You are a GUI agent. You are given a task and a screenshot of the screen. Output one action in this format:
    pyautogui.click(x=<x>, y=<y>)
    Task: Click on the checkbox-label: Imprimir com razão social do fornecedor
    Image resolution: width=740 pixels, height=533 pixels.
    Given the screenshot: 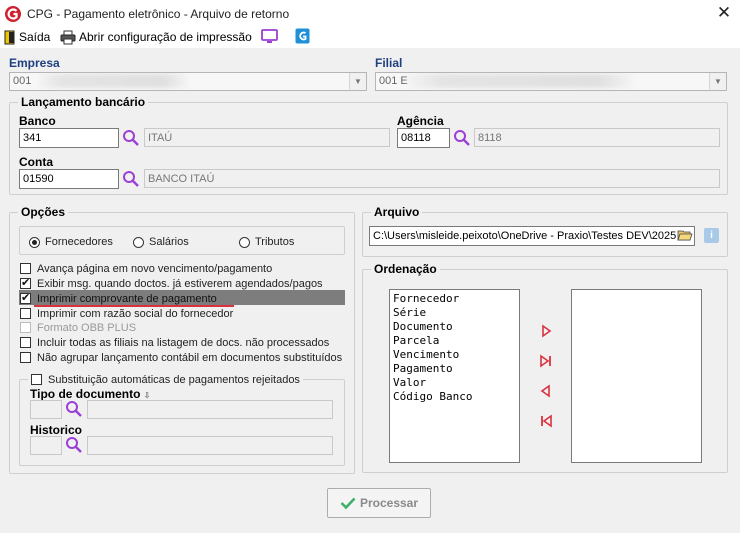 What is the action you would take?
    pyautogui.click(x=135, y=313)
    